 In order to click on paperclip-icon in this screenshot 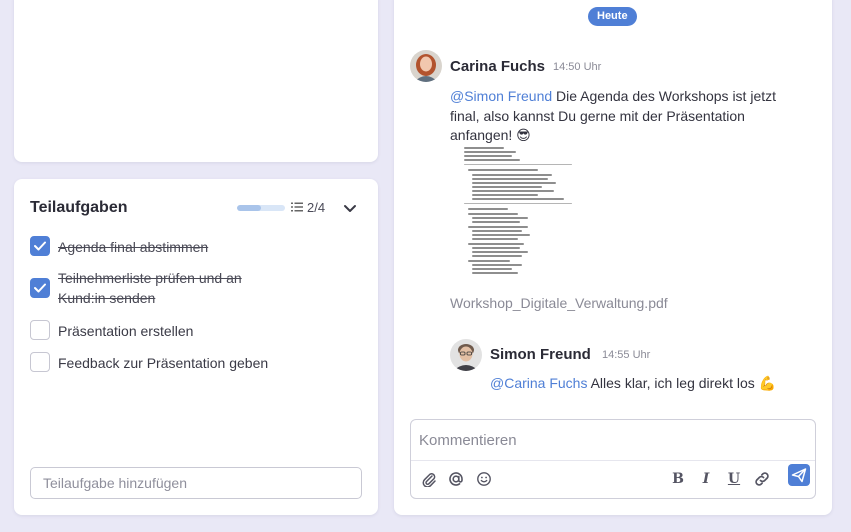, I will do `click(429, 480)`.